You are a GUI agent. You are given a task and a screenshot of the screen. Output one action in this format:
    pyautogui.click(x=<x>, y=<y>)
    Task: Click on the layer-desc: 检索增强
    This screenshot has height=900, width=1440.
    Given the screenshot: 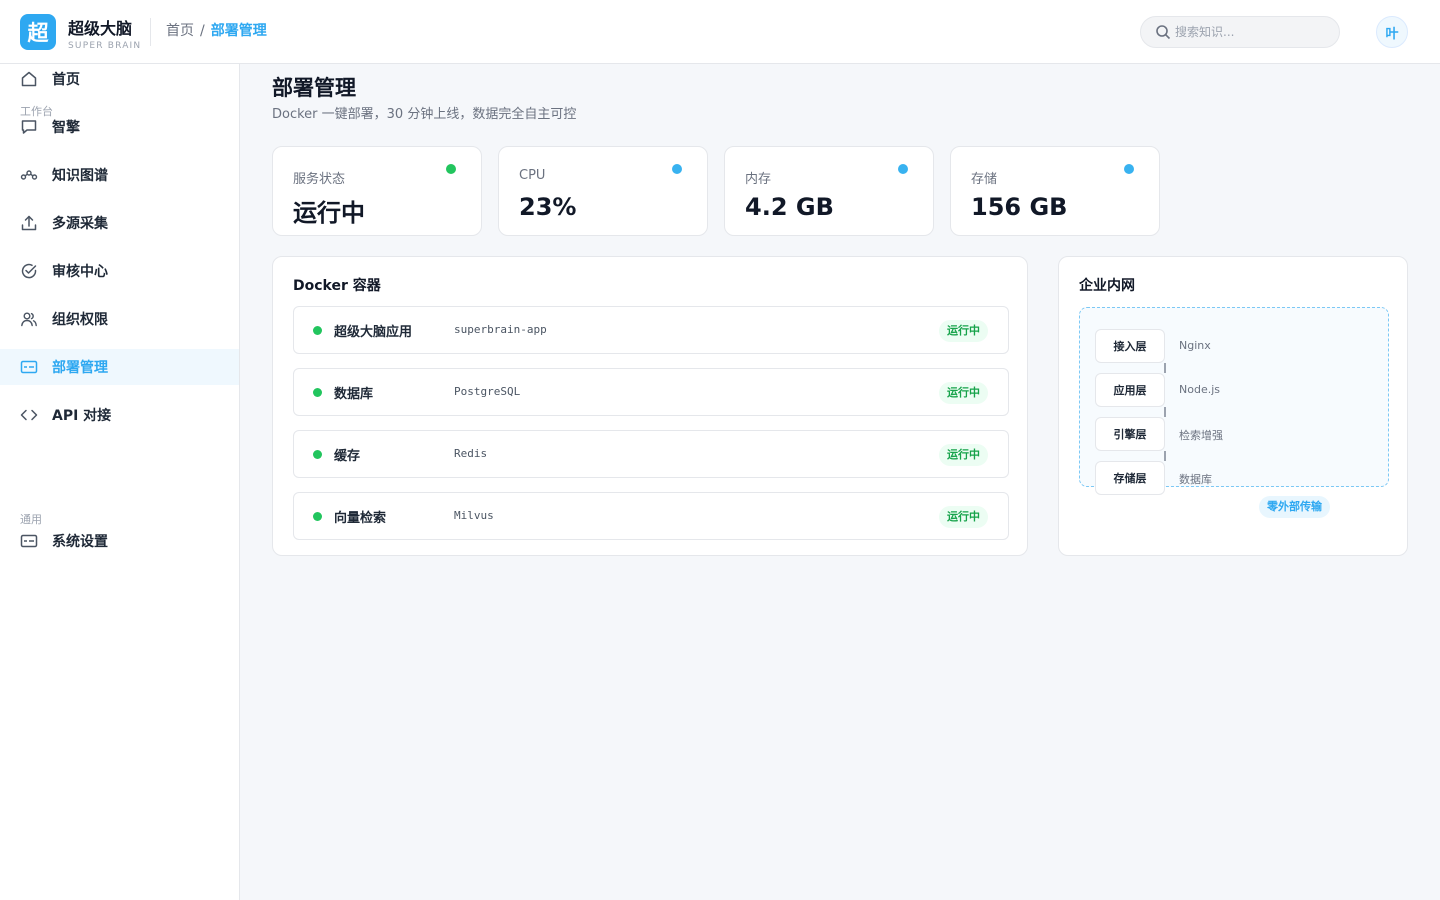 What is the action you would take?
    pyautogui.click(x=1201, y=435)
    